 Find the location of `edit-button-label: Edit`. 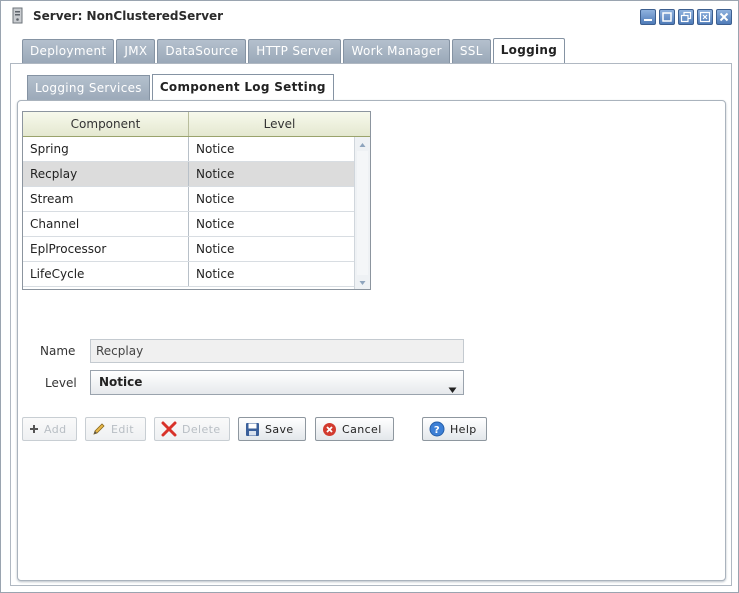

edit-button-label: Edit is located at coordinates (122, 429).